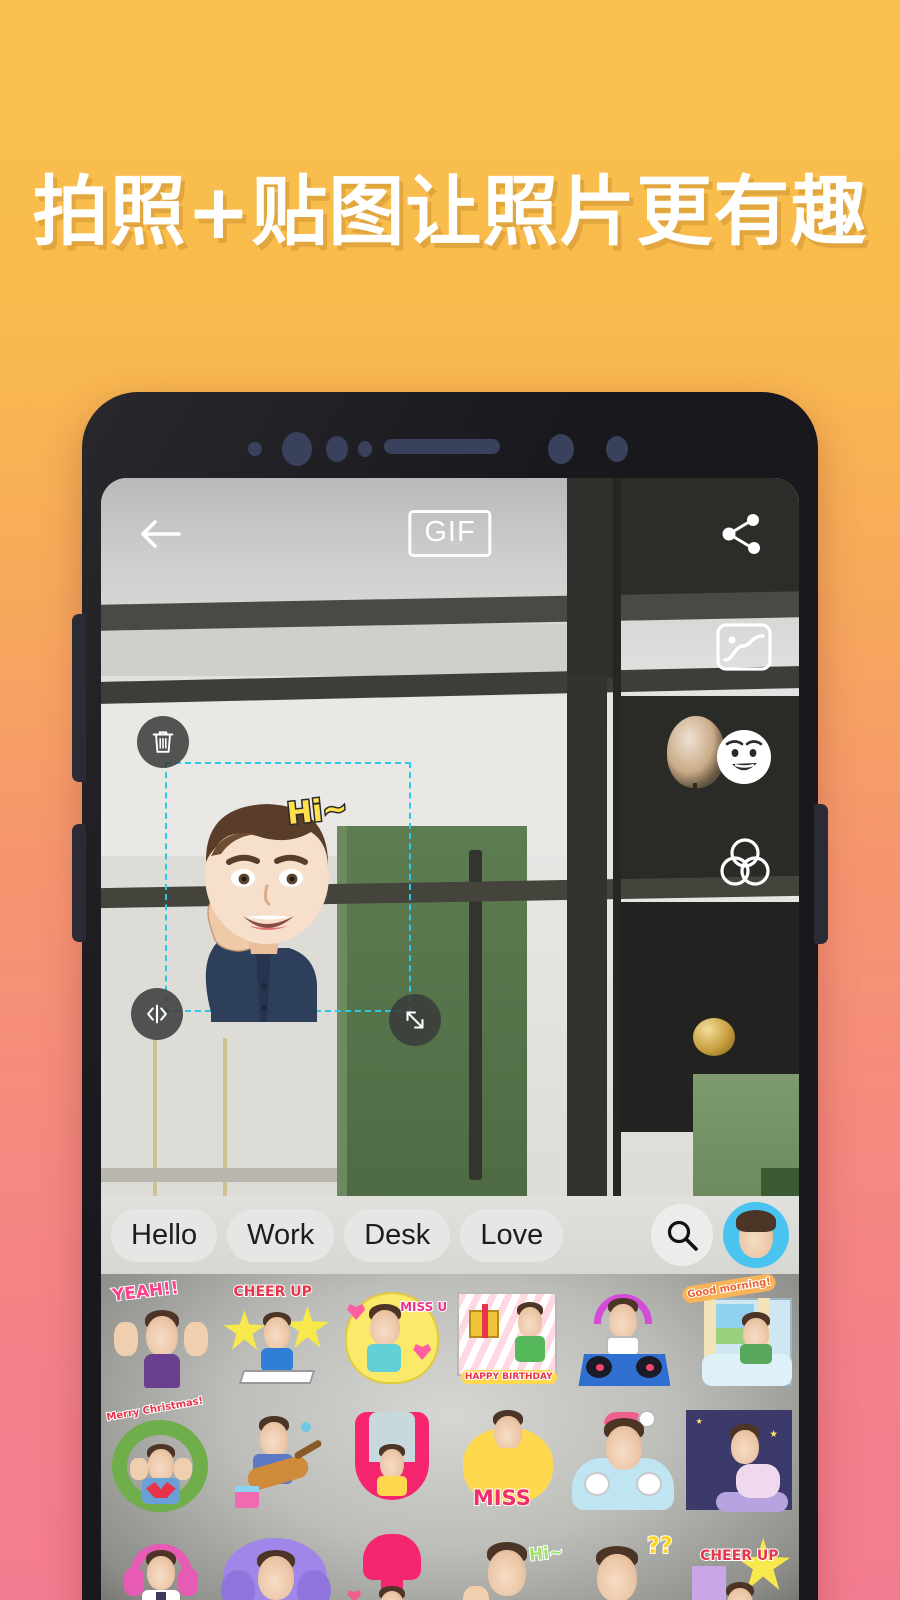 This screenshot has height=1600, width=900. I want to click on promo-headline: 拍照+贴图让照片更有趣, so click(450, 211).